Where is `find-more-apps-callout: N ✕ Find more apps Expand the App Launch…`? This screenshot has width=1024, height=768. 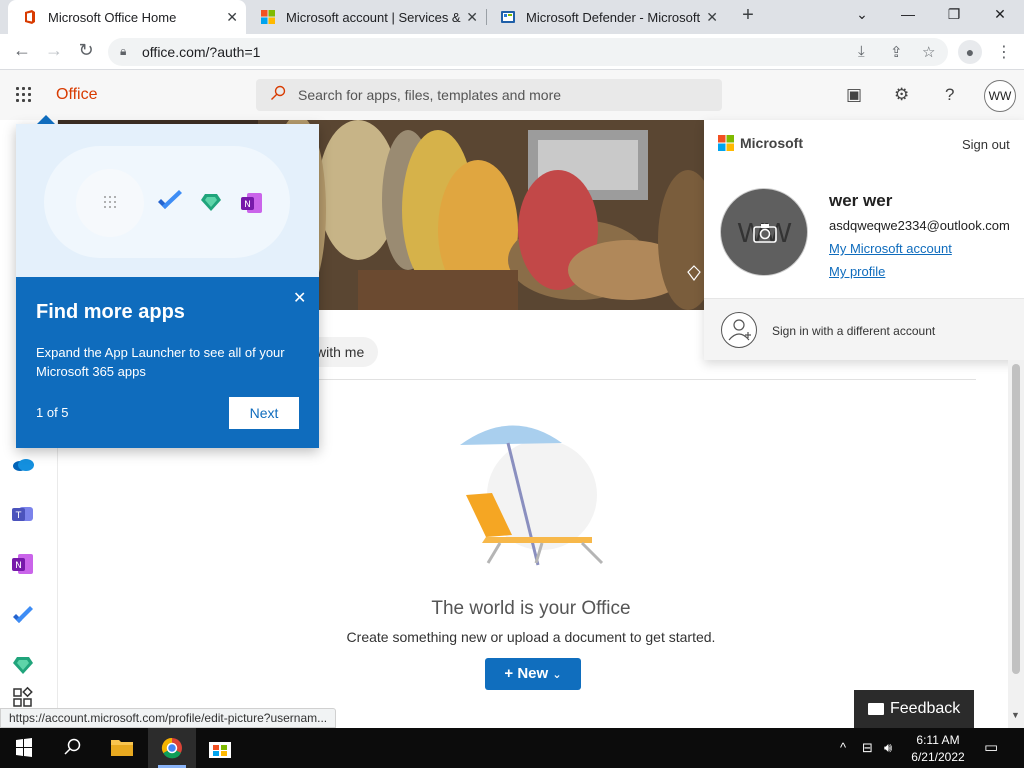 find-more-apps-callout: N ✕ Find more apps Expand the App Launch… is located at coordinates (167, 281).